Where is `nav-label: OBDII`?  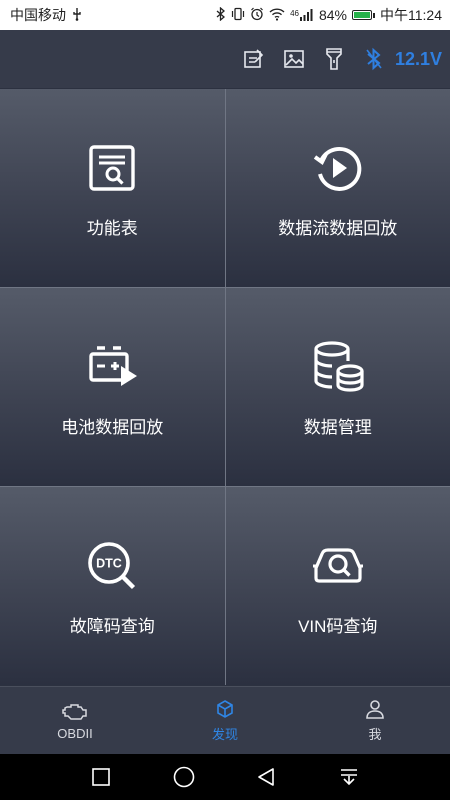
nav-label: OBDII is located at coordinates (75, 733).